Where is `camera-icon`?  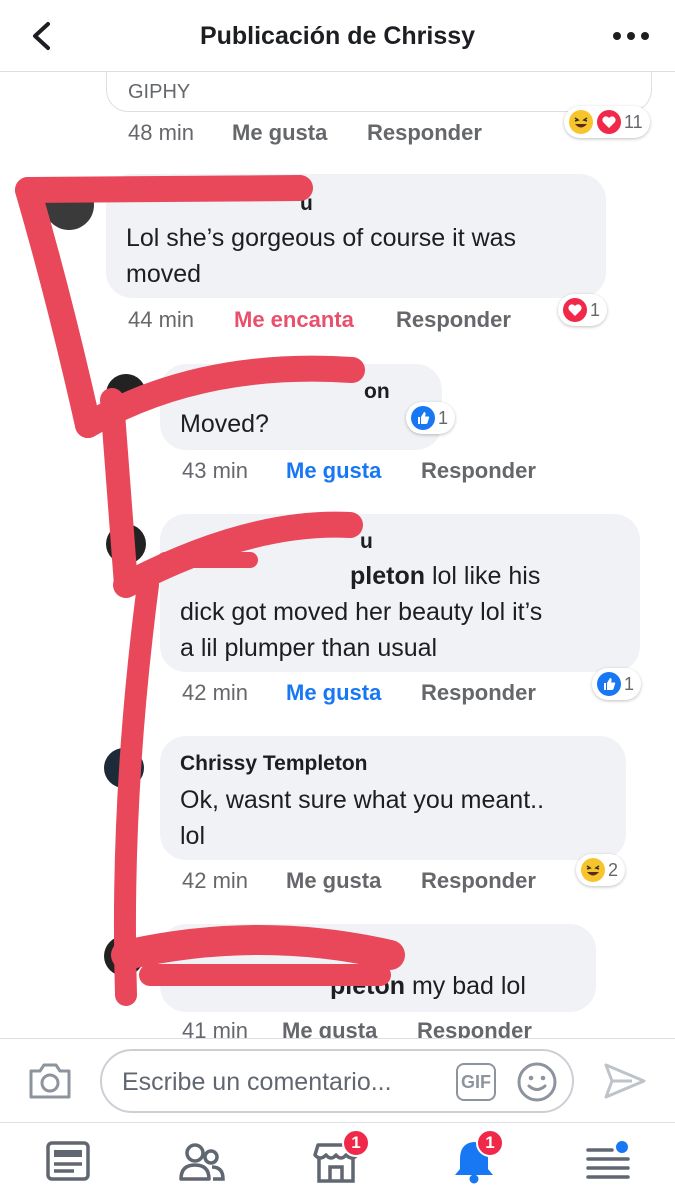 camera-icon is located at coordinates (50, 1081).